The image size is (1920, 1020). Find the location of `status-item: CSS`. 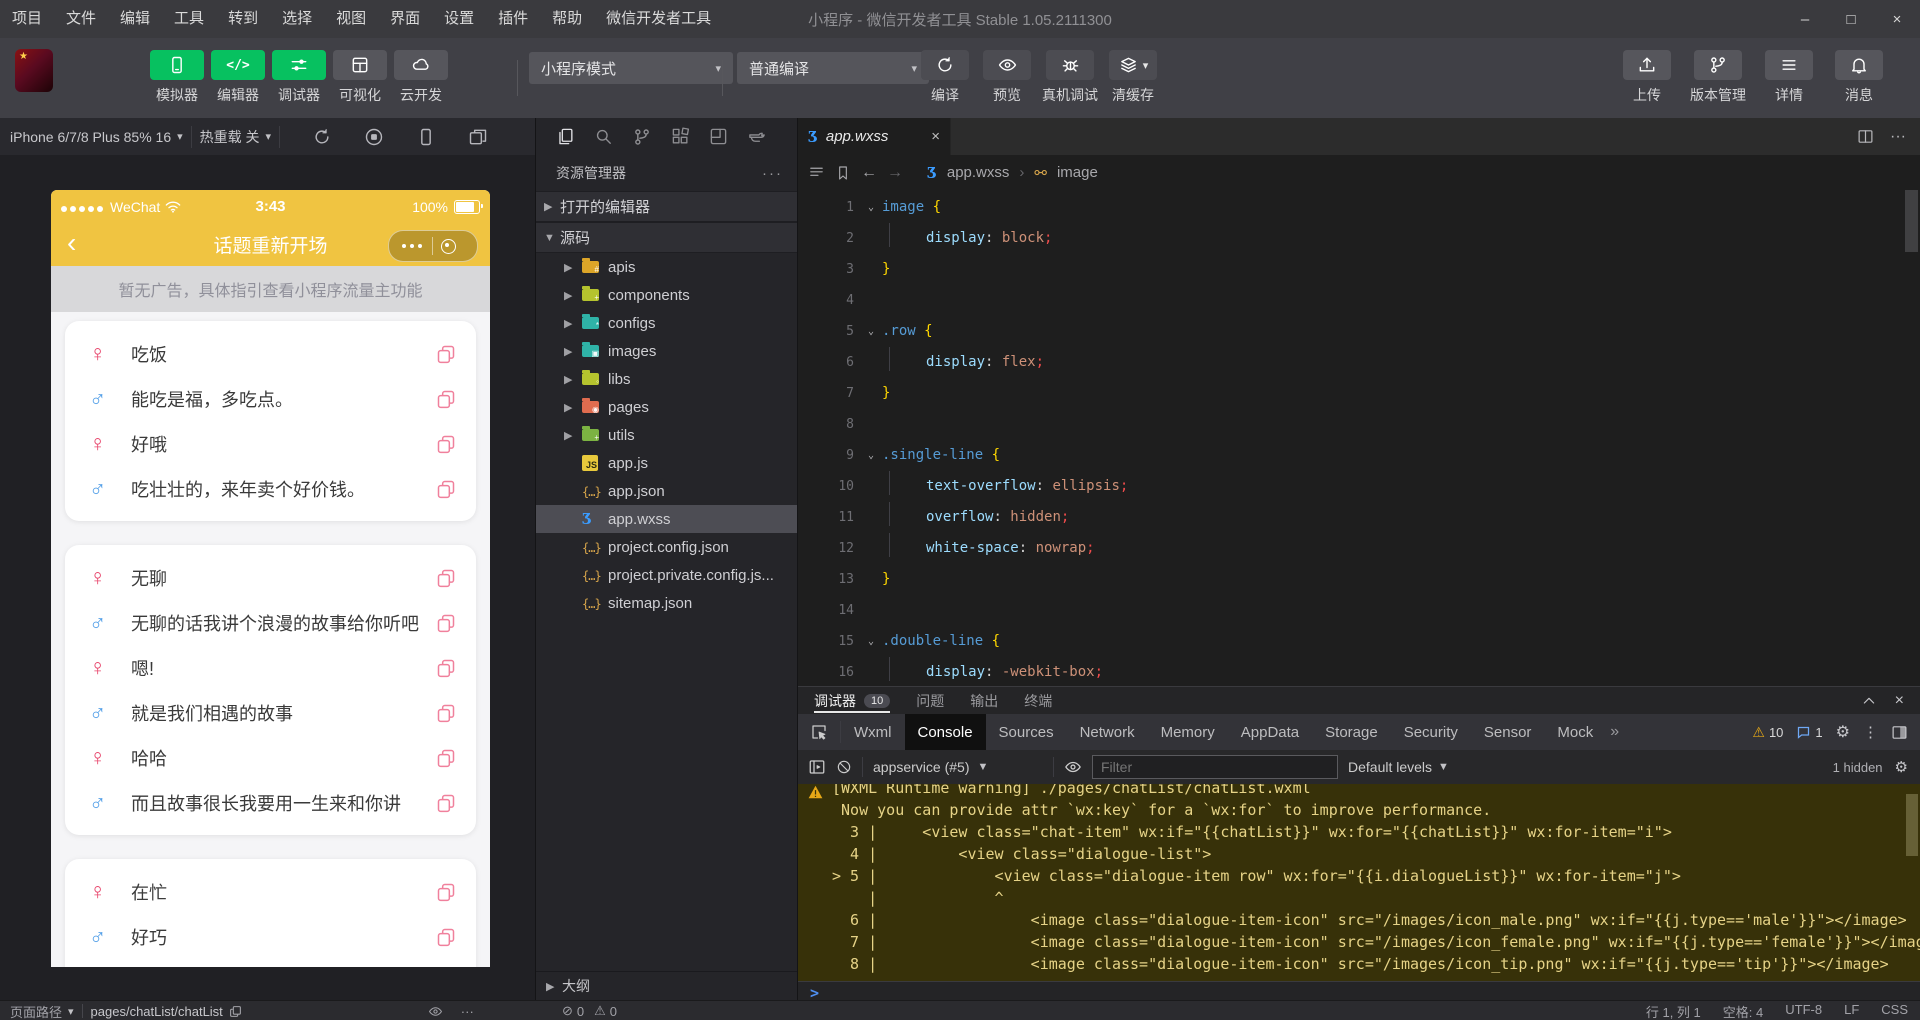

status-item: CSS is located at coordinates (1894, 1011).